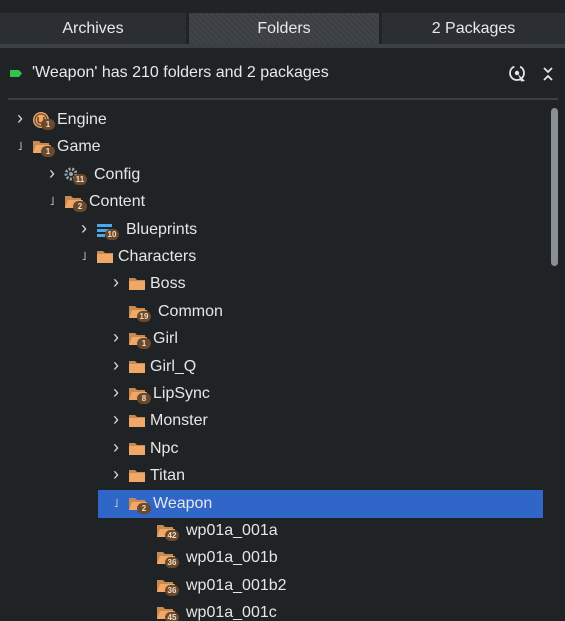 The width and height of the screenshot is (565, 621). What do you see at coordinates (283, 99) in the screenshot?
I see `header-divider` at bounding box center [283, 99].